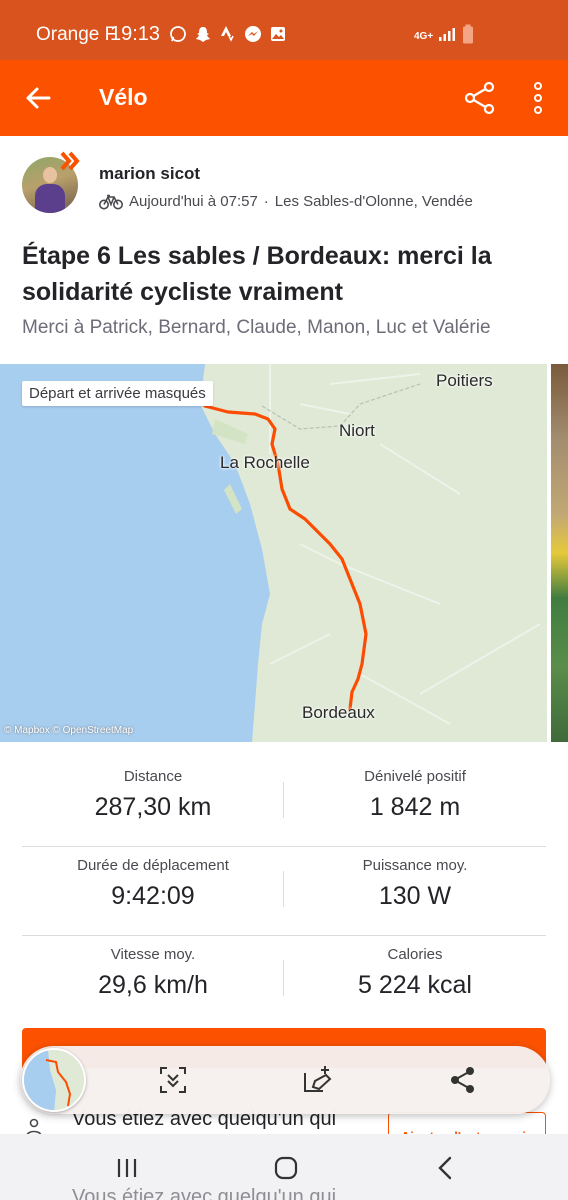 Image resolution: width=568 pixels, height=1200 pixels. Describe the element at coordinates (286, 1168) in the screenshot. I see `home-icon` at that location.